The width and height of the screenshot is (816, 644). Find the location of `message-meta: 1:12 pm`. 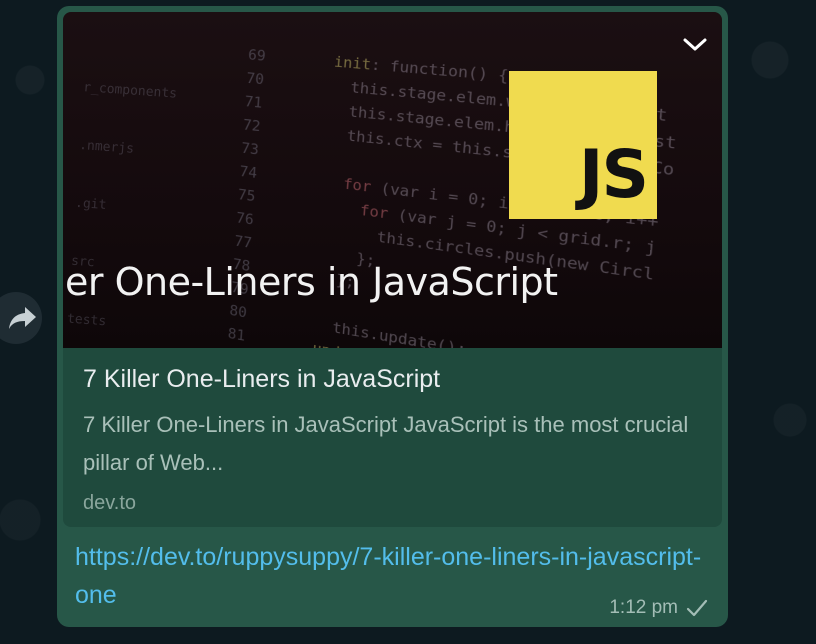

message-meta: 1:12 pm is located at coordinates (658, 608).